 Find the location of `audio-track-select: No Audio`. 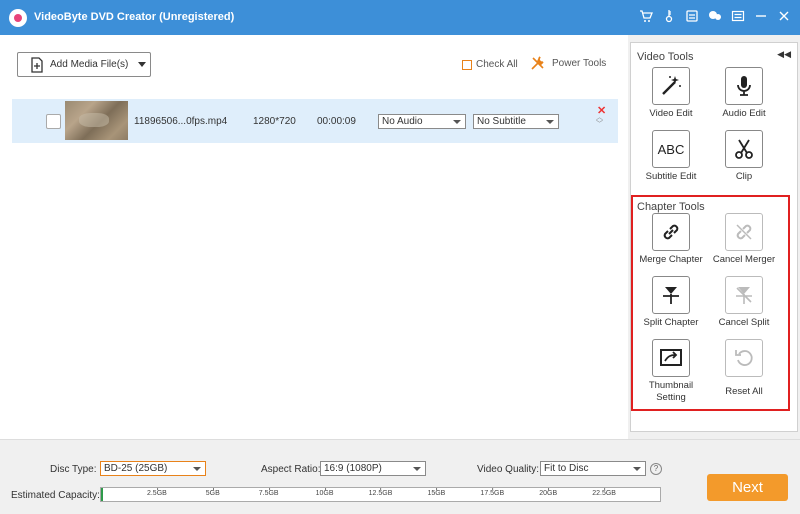

audio-track-select: No Audio is located at coordinates (422, 121).